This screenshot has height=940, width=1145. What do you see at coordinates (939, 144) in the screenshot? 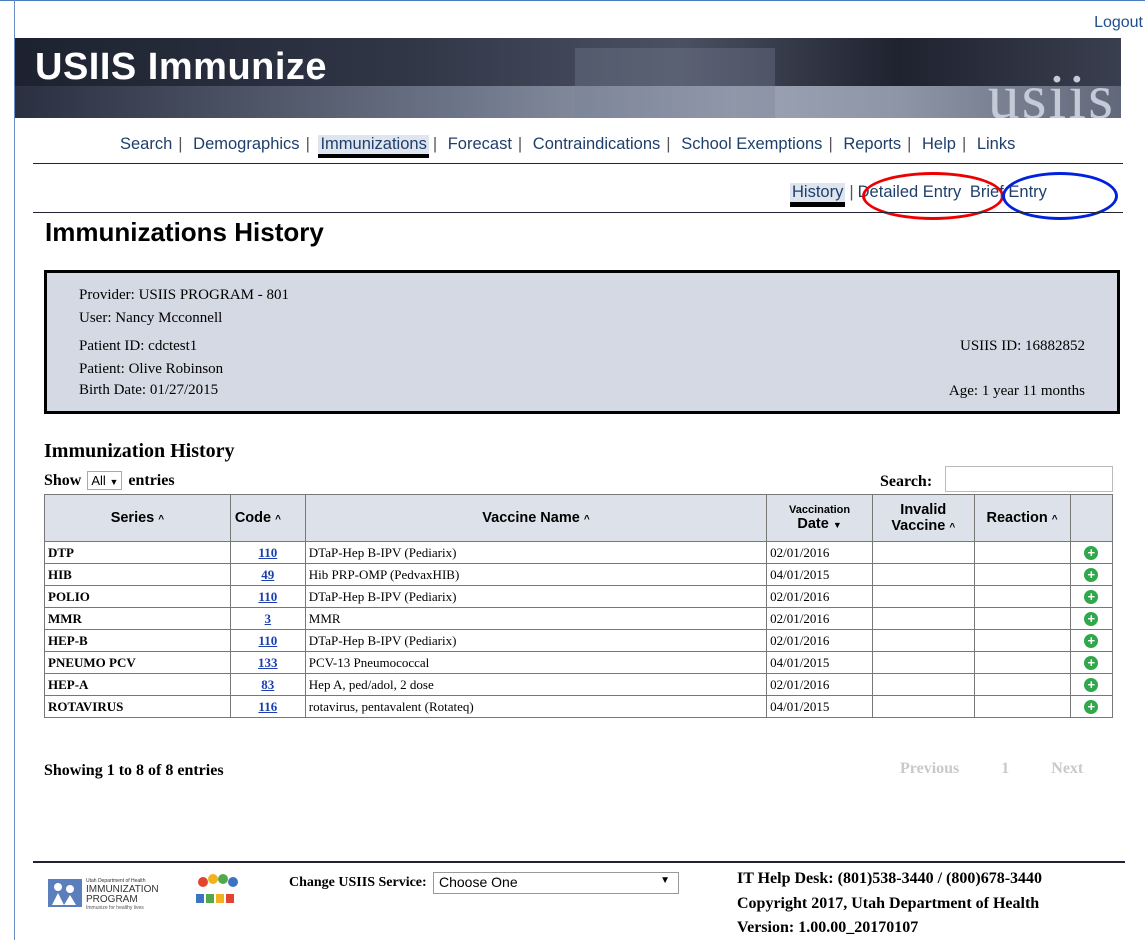
I see `nav-help: Help` at bounding box center [939, 144].